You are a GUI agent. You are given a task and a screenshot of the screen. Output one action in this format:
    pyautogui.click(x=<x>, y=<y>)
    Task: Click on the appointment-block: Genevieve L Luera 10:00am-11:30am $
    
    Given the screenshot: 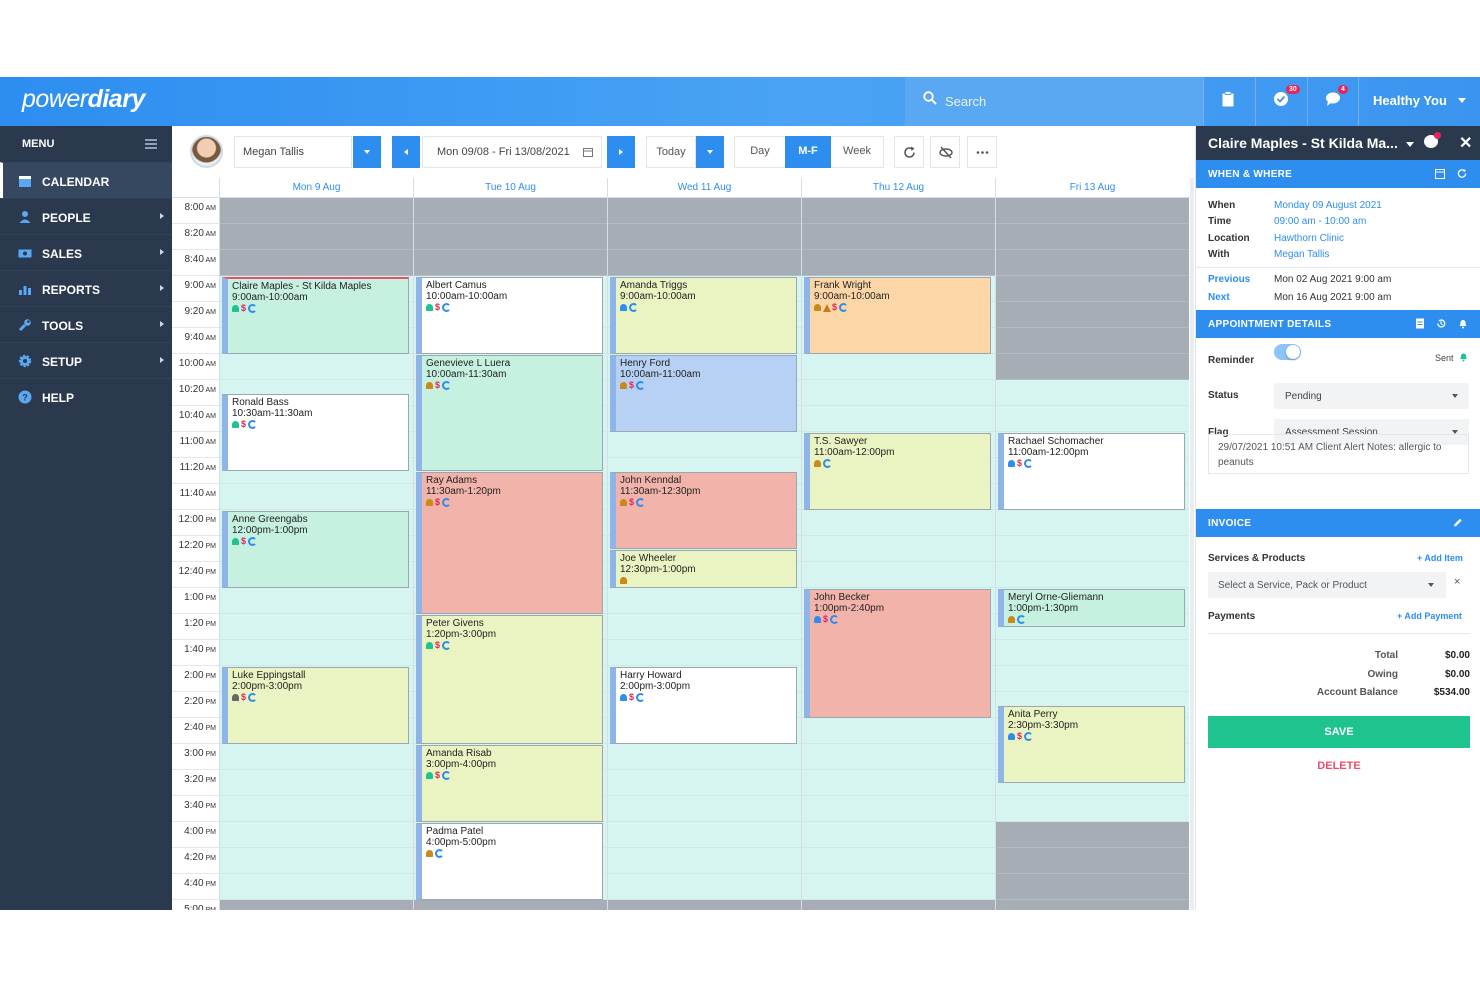 What is the action you would take?
    pyautogui.click(x=509, y=413)
    